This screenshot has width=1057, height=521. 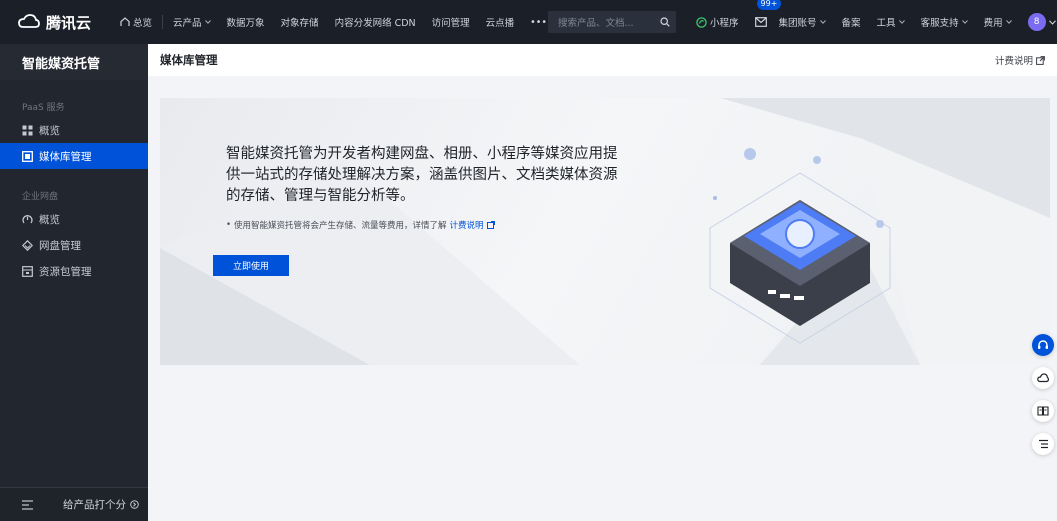 I want to click on media-library-icon, so click(x=27, y=156).